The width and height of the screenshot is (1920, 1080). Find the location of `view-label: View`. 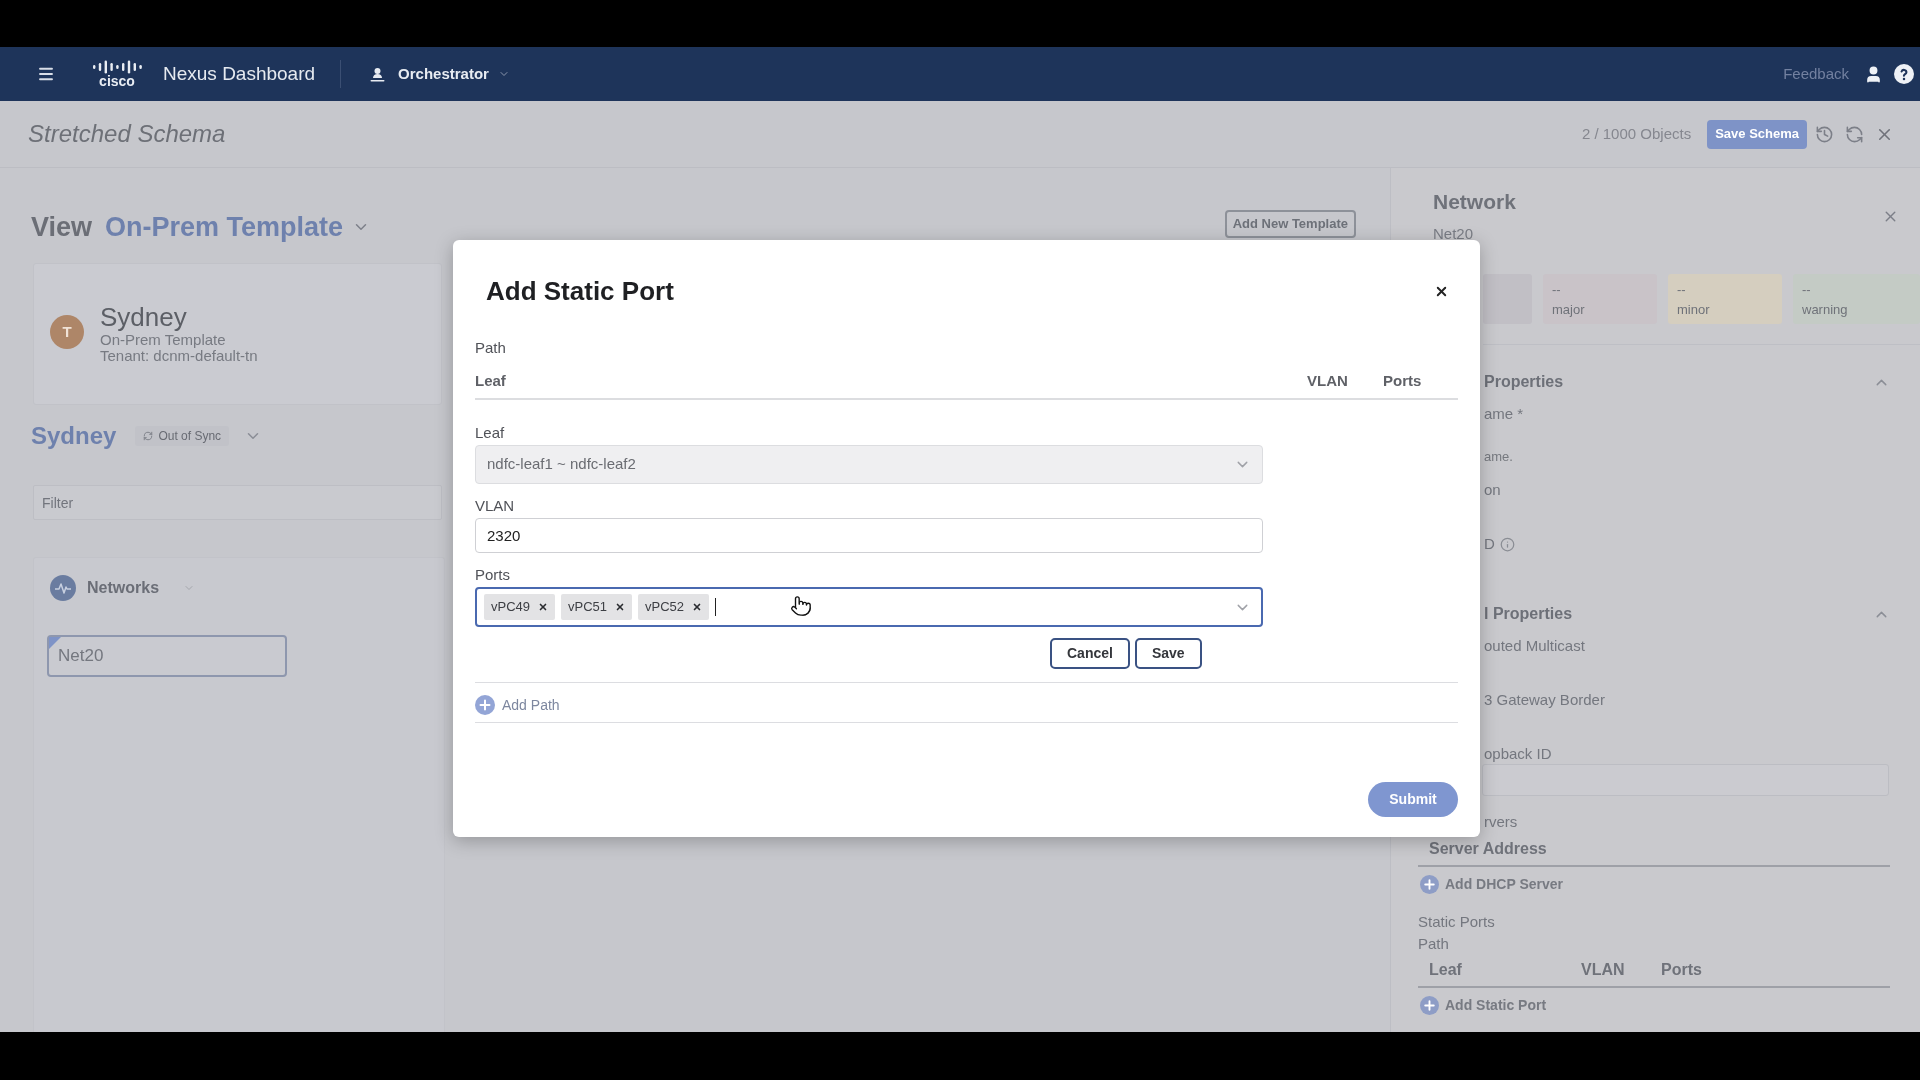

view-label: View is located at coordinates (62, 227).